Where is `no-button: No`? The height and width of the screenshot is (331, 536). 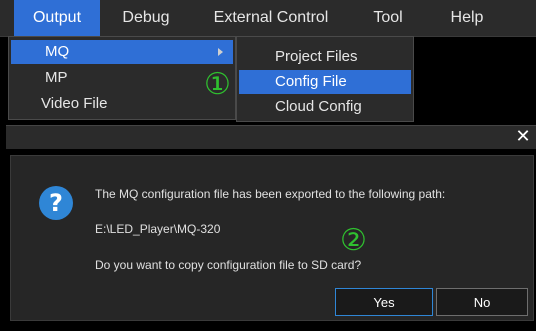 no-button: No is located at coordinates (482, 302).